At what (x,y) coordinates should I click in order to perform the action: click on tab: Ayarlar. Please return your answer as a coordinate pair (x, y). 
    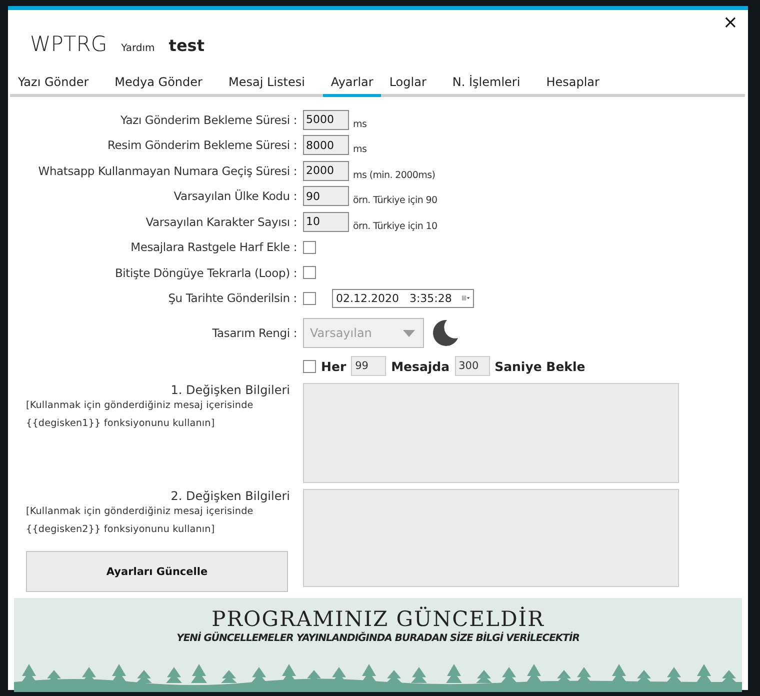
    Looking at the image, I should click on (352, 86).